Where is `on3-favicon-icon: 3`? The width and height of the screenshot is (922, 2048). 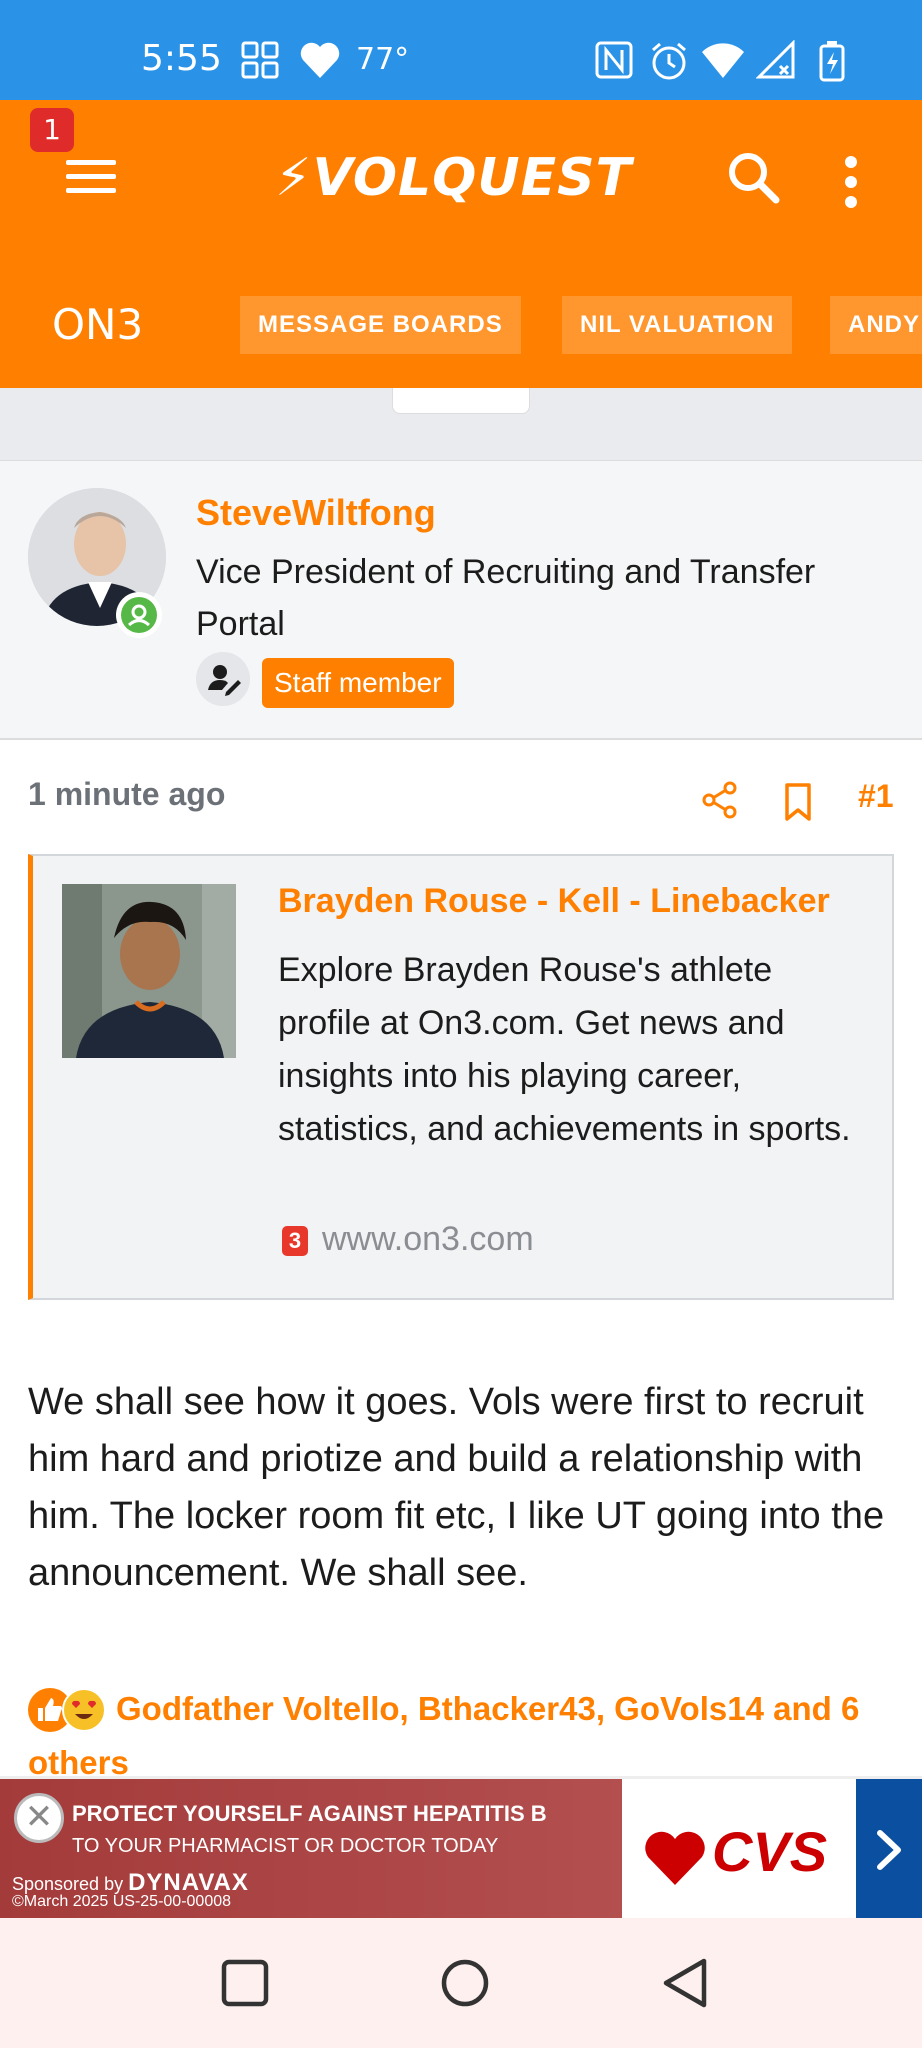 on3-favicon-icon: 3 is located at coordinates (295, 1241).